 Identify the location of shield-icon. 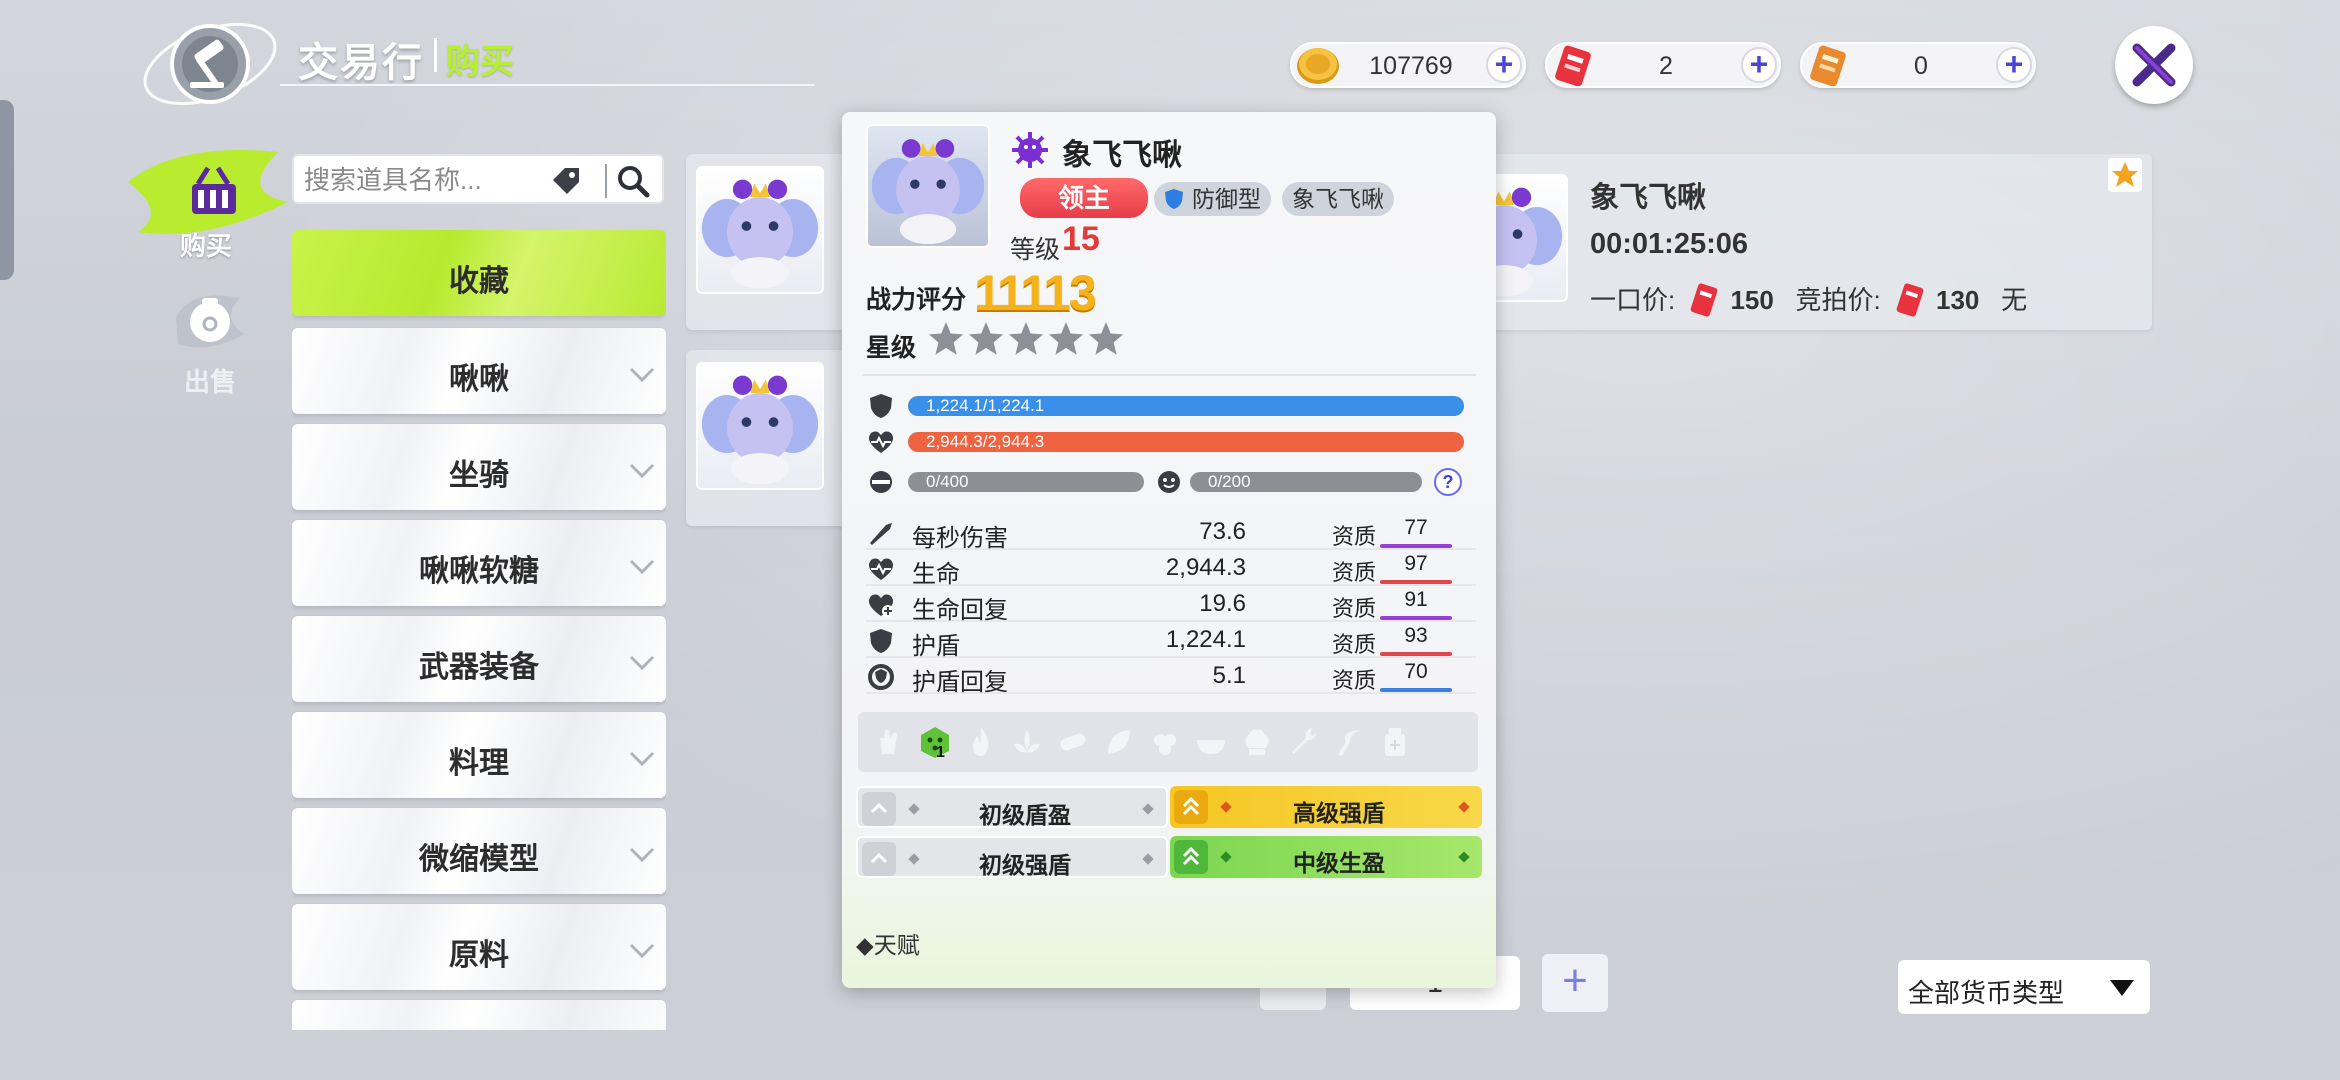
(881, 406).